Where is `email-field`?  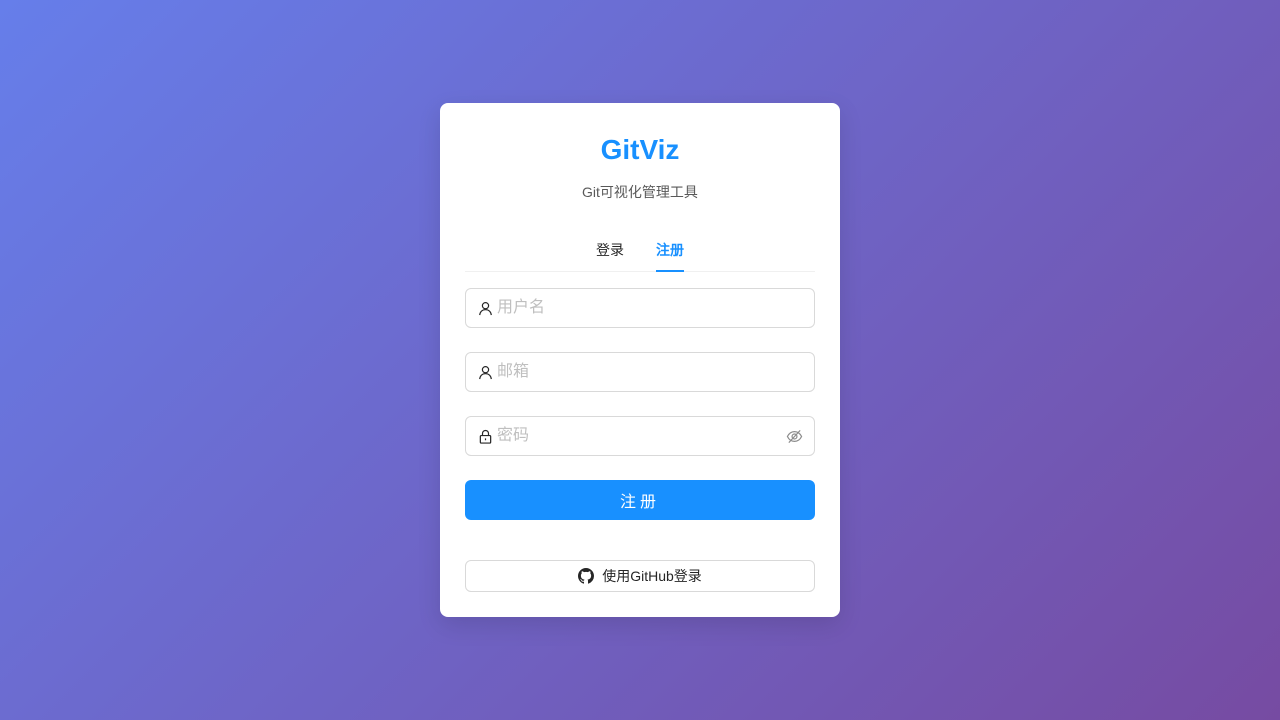
email-field is located at coordinates (640, 372).